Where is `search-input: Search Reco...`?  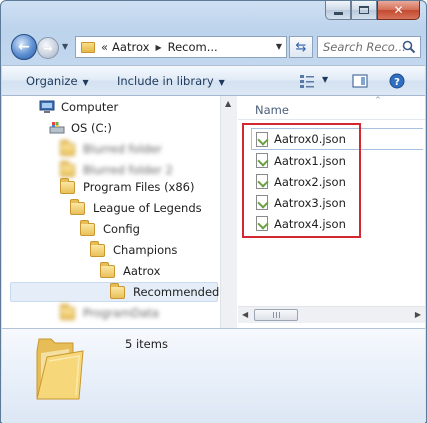
search-input: Search Reco... is located at coordinates (369, 47).